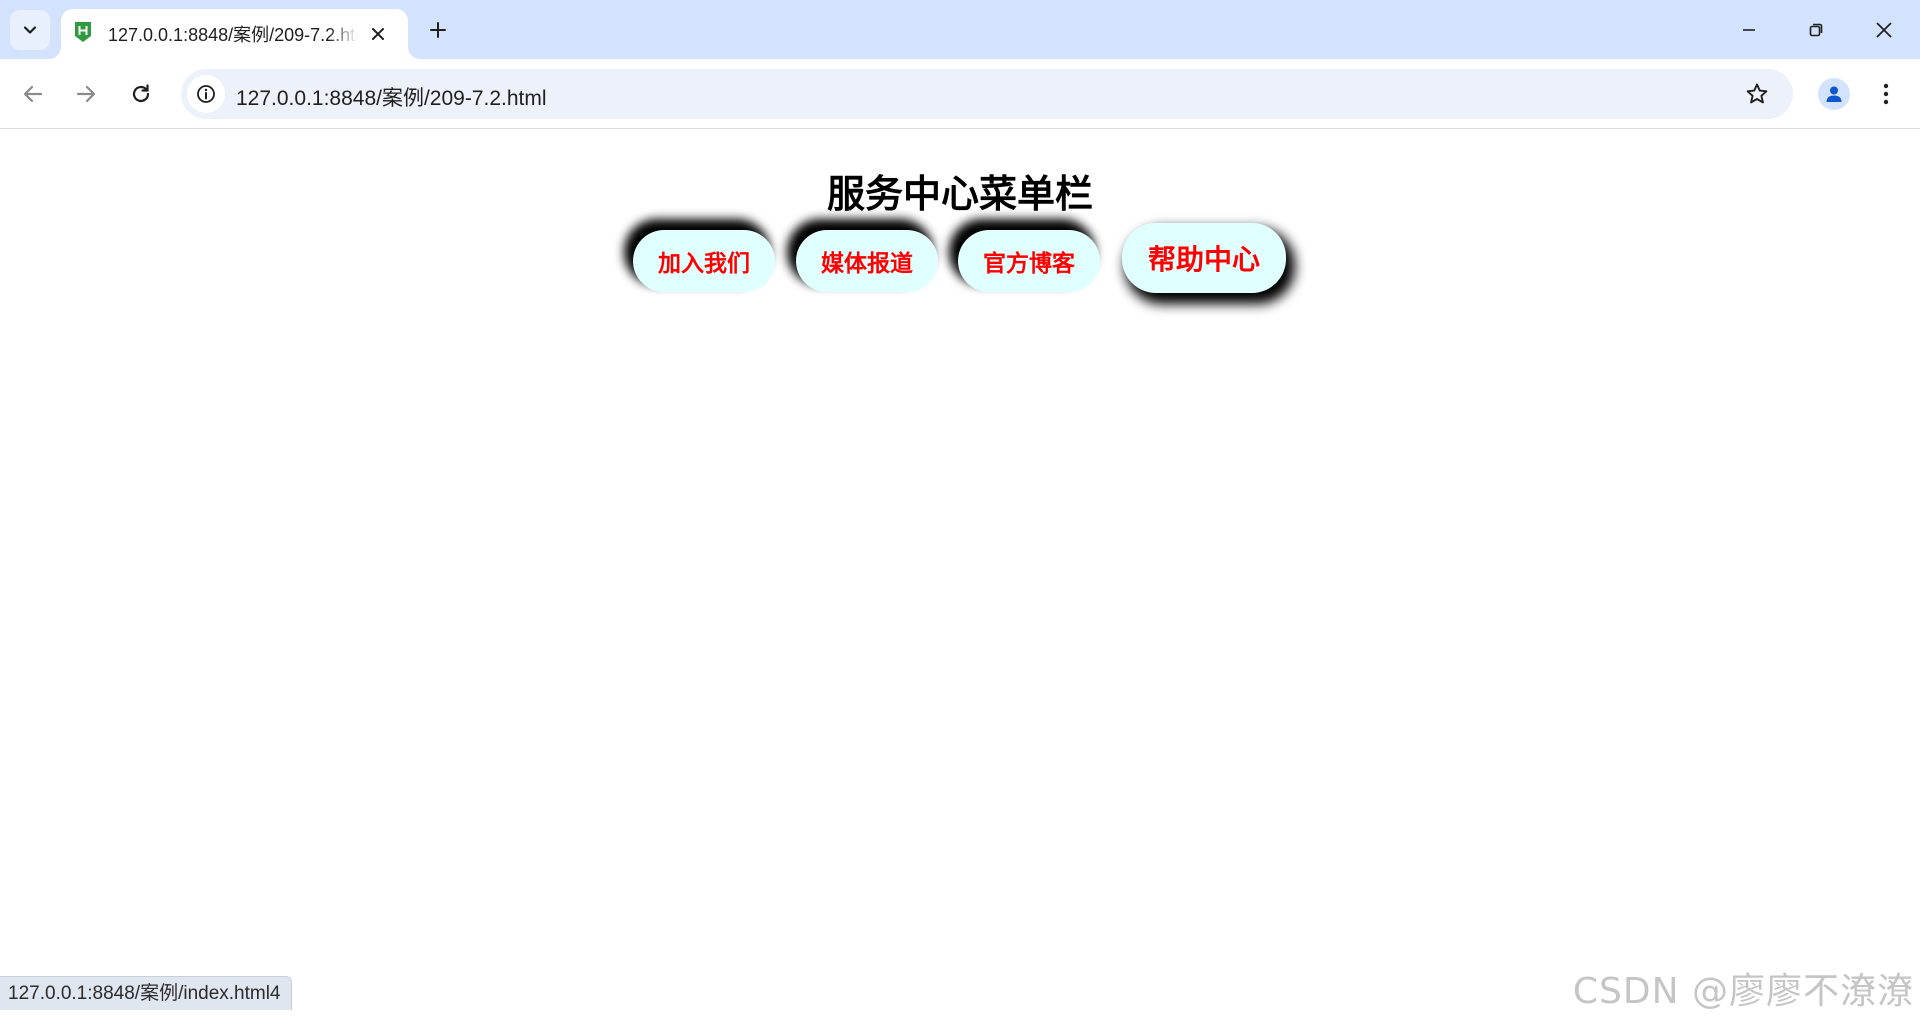 The height and width of the screenshot is (1018, 1920). I want to click on back-button, so click(33, 94).